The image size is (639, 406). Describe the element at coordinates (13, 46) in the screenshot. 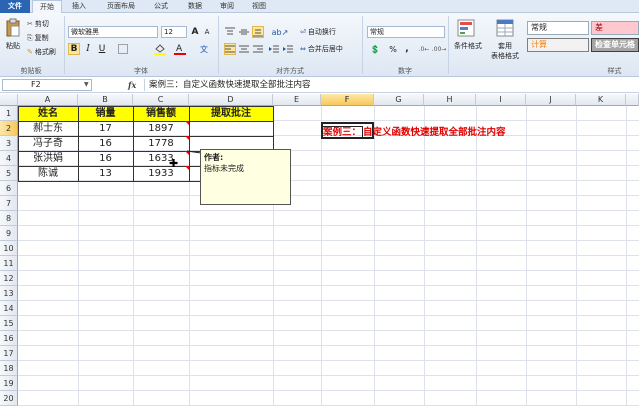

I see `paste-button: 粘贴` at that location.